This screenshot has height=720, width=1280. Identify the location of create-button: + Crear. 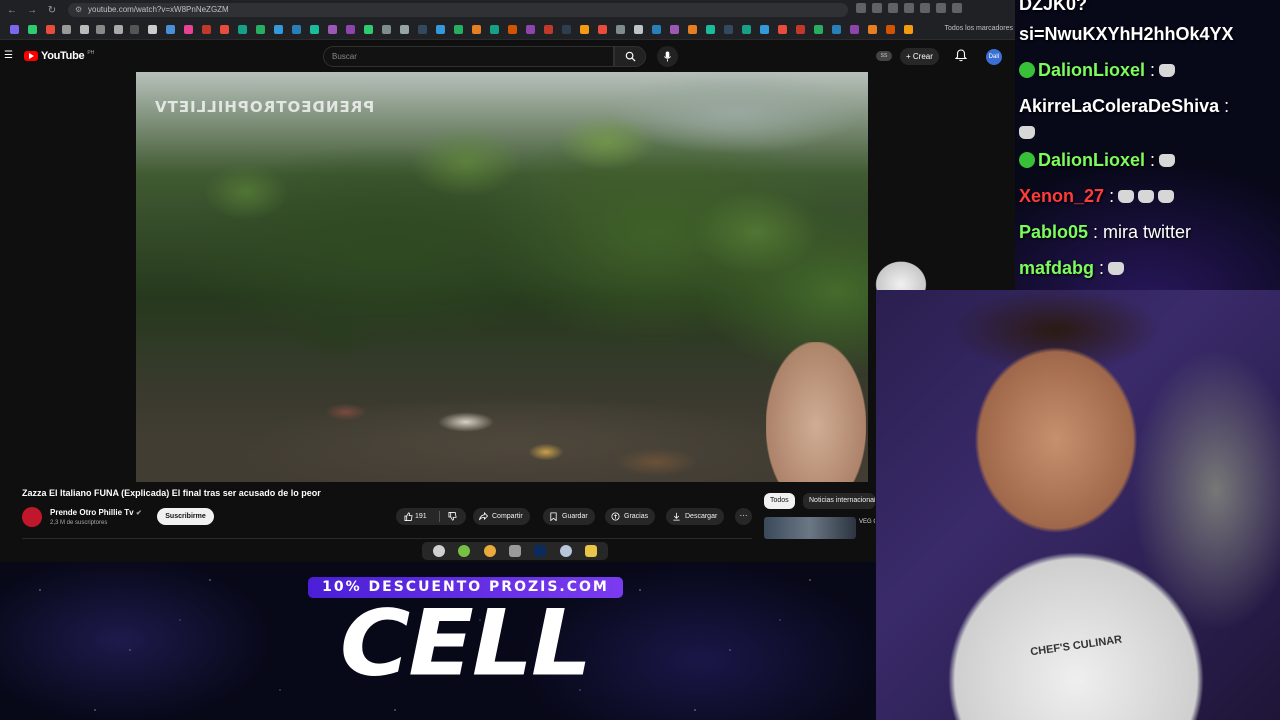
(919, 56).